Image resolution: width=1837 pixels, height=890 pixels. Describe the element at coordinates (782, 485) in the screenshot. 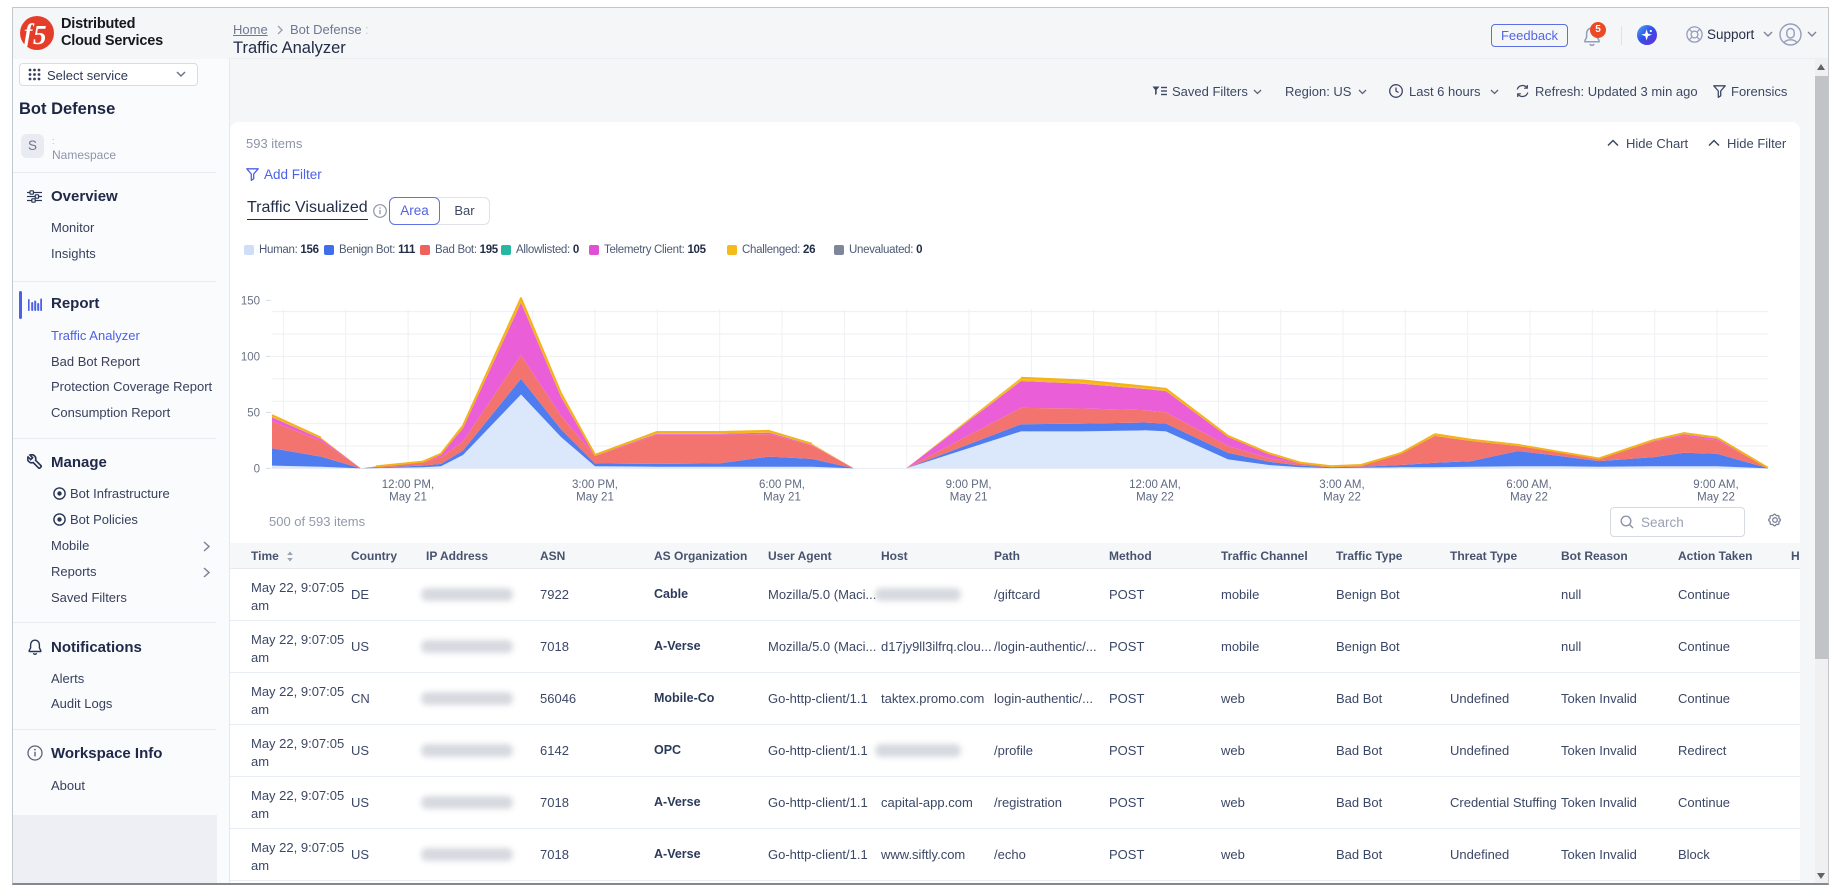

I see `svg-text: 6:00 PM,` at that location.